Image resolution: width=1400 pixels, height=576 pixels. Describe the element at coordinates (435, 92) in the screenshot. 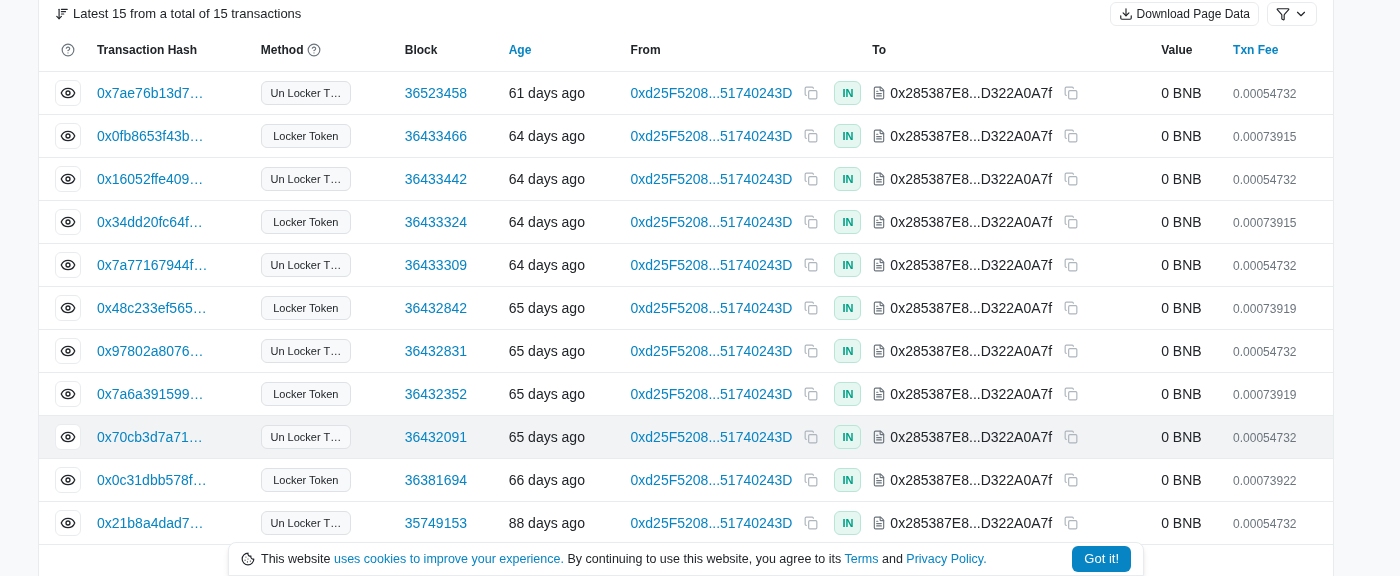

I see `block-link: 36523458` at that location.